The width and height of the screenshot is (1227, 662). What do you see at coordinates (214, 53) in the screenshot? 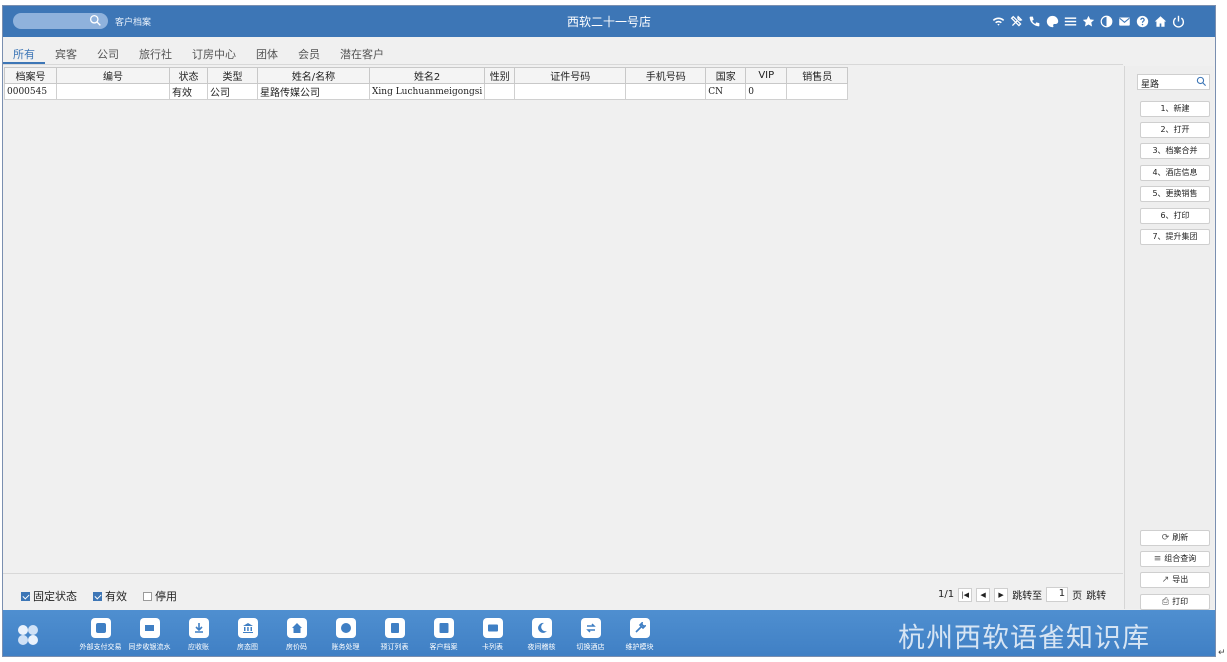
I see `tab-booking-center: 订房中心` at bounding box center [214, 53].